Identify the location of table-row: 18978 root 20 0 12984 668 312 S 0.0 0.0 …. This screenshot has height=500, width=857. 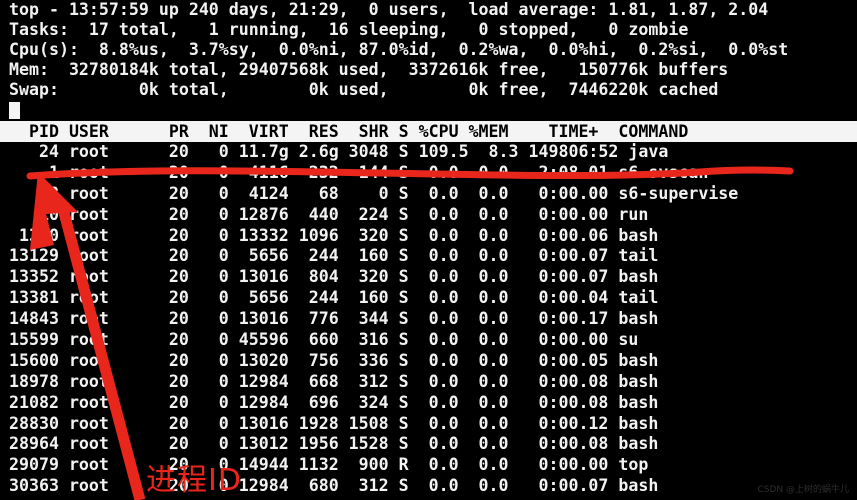
(334, 381).